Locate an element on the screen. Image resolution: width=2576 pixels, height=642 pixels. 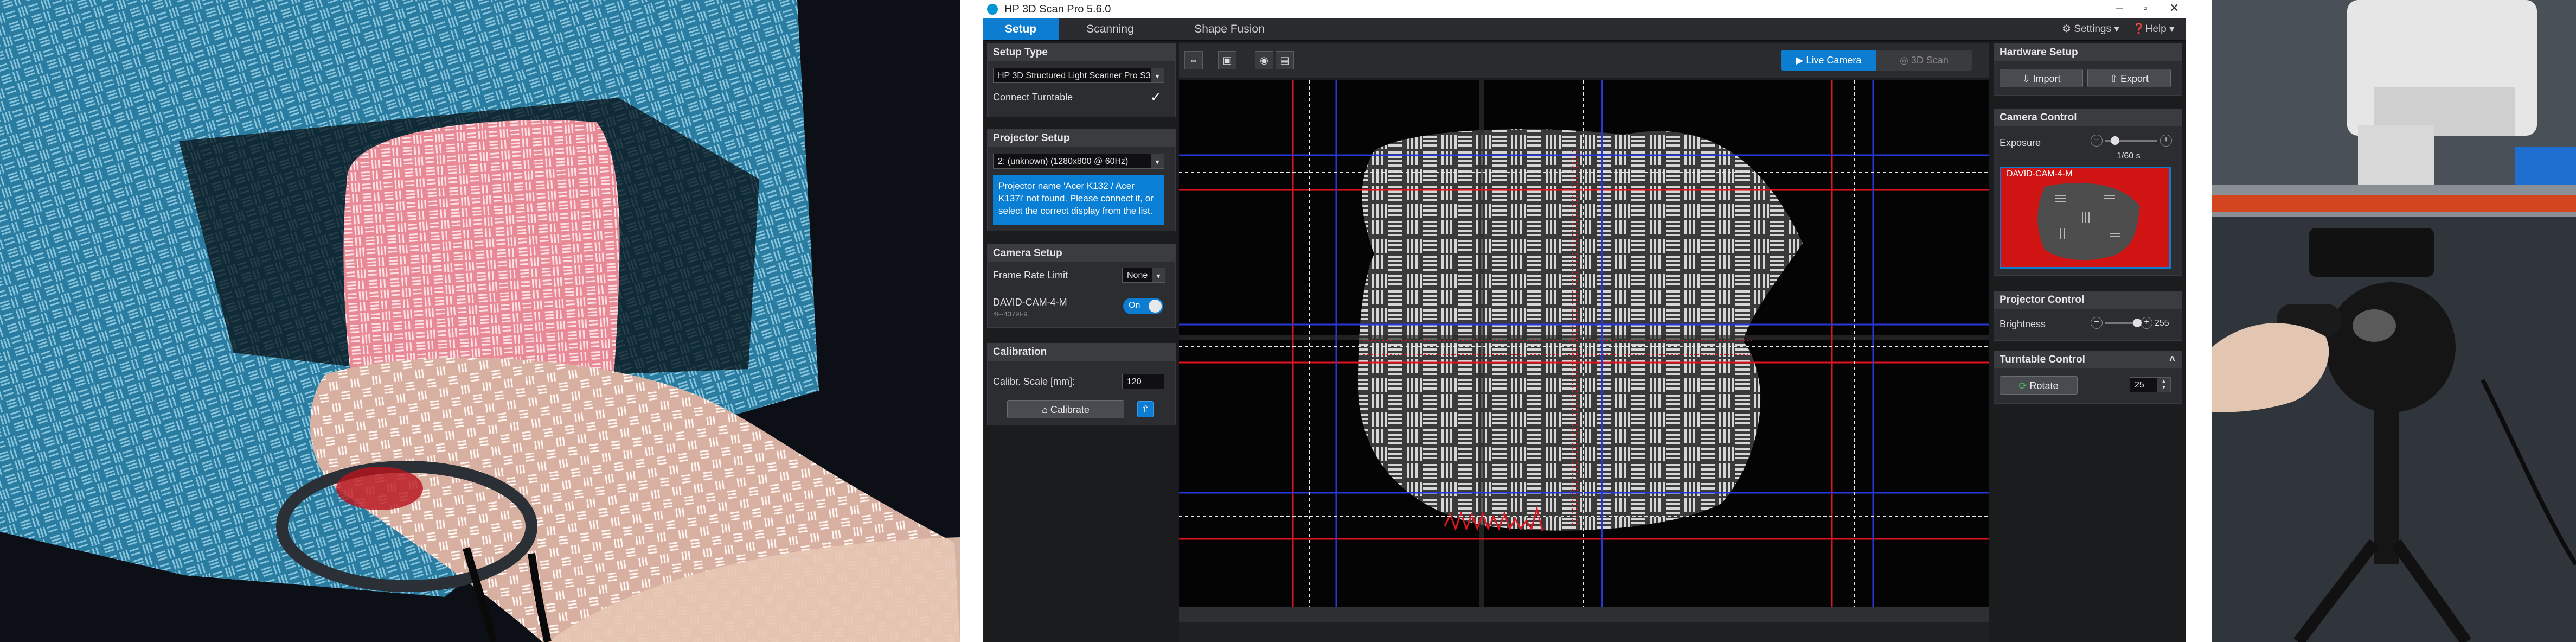
brightness-label: Brightness is located at coordinates (2023, 324).